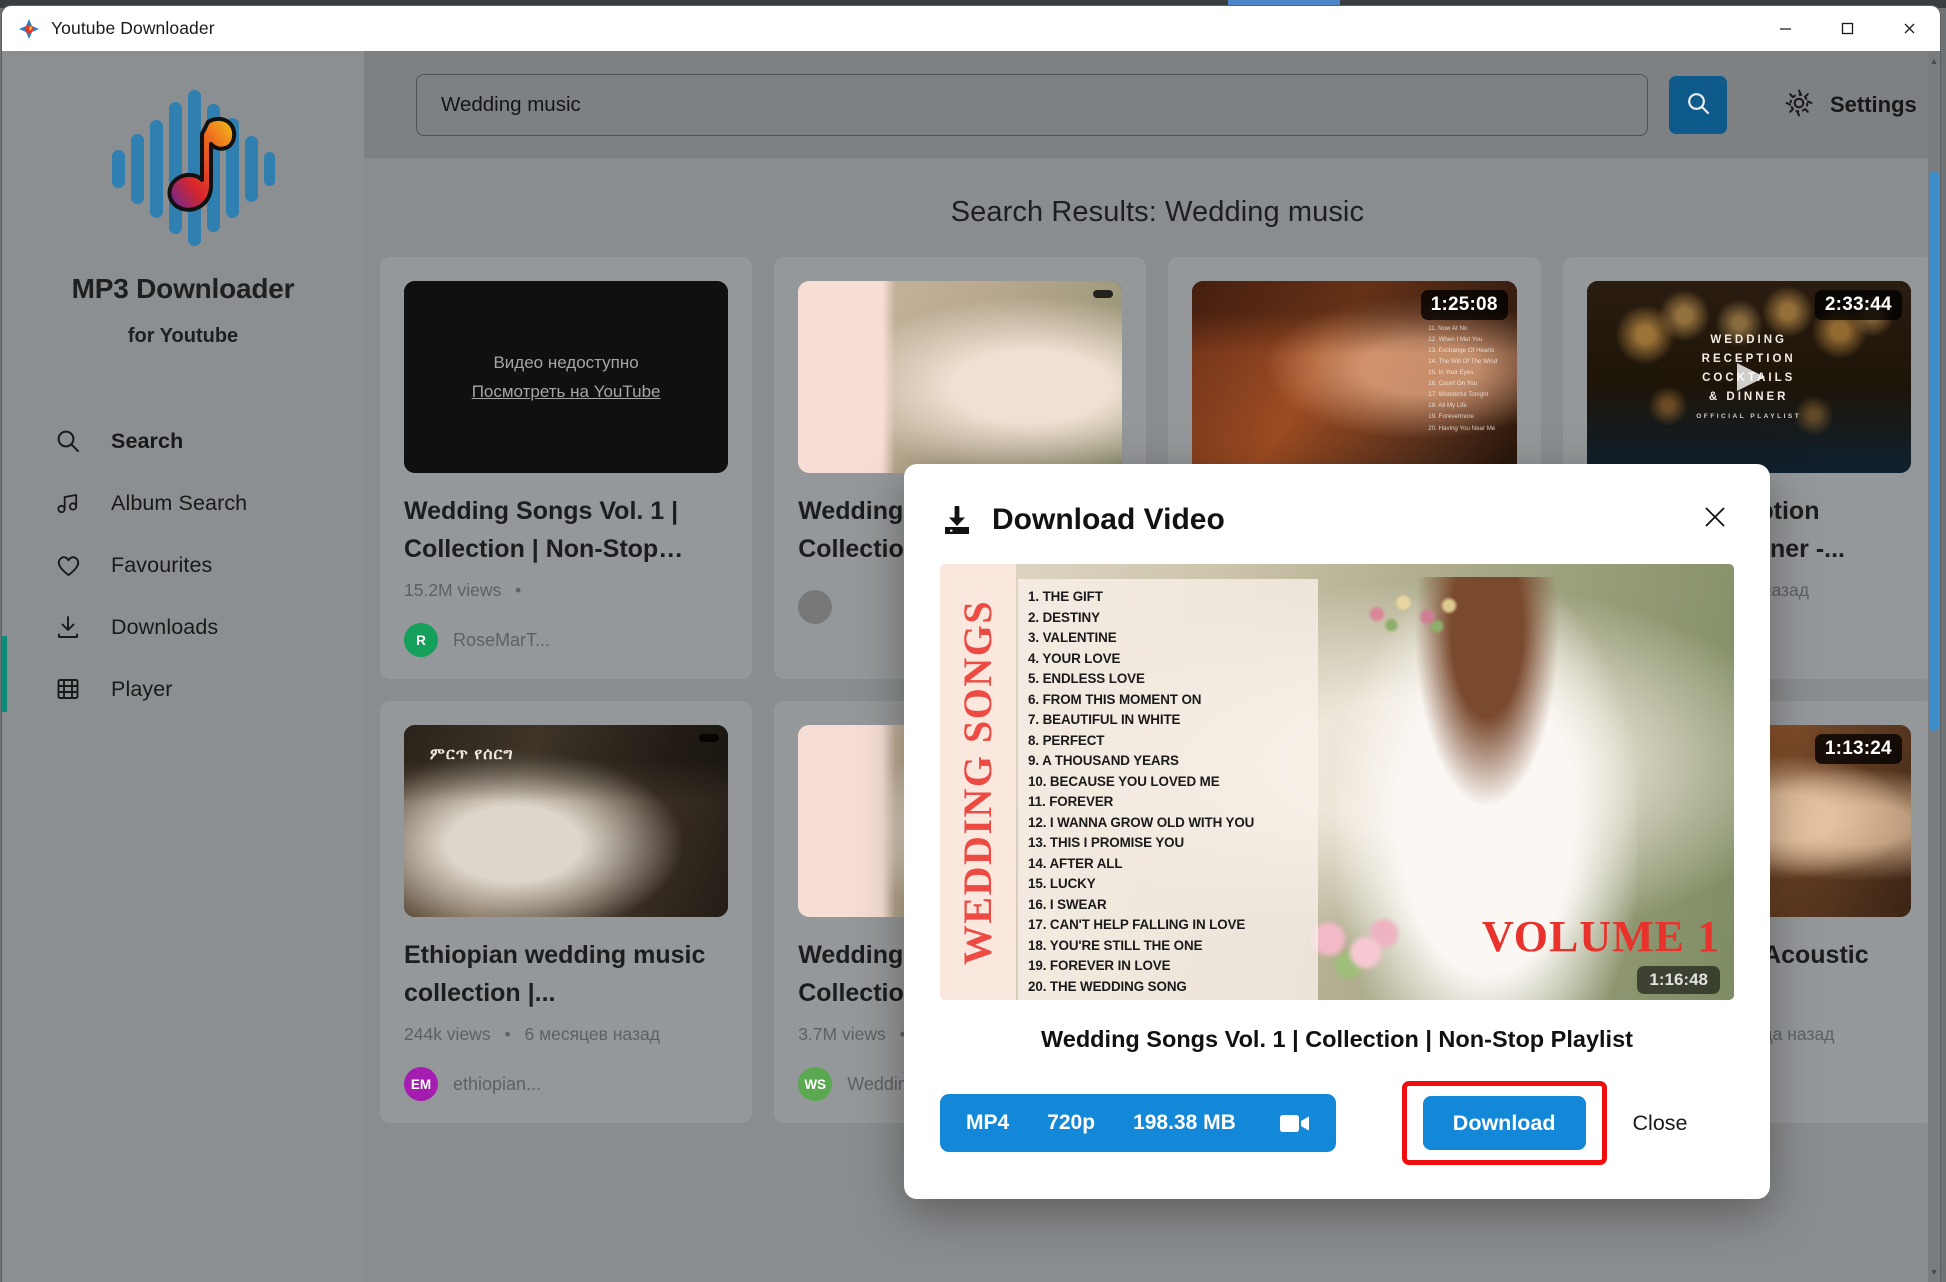 This screenshot has height=1282, width=1946. Describe the element at coordinates (1064, 617) in the screenshot. I see `tracklist-item: 2. DESTINY` at that location.